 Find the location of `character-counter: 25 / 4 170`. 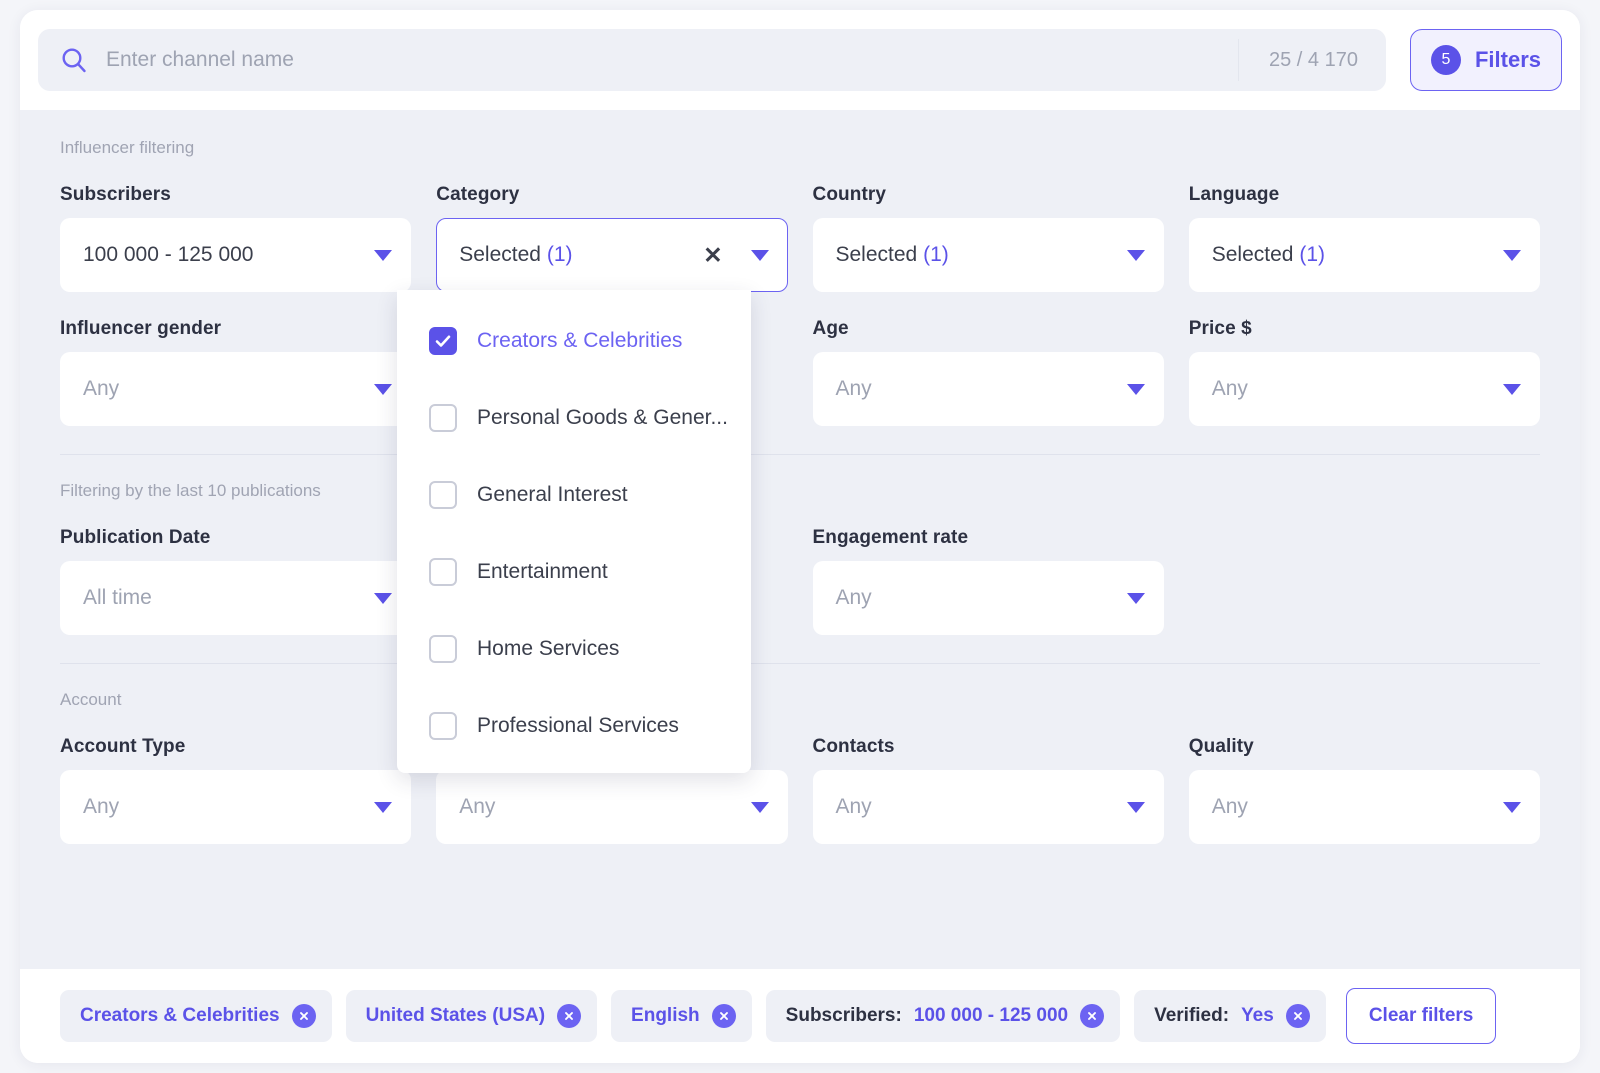

character-counter: 25 / 4 170 is located at coordinates (1312, 60).